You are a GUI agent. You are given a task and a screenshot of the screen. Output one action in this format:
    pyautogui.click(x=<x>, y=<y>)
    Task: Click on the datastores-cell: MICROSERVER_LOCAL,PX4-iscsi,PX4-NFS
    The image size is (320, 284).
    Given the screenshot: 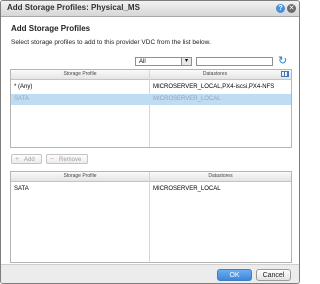 What is the action you would take?
    pyautogui.click(x=214, y=87)
    